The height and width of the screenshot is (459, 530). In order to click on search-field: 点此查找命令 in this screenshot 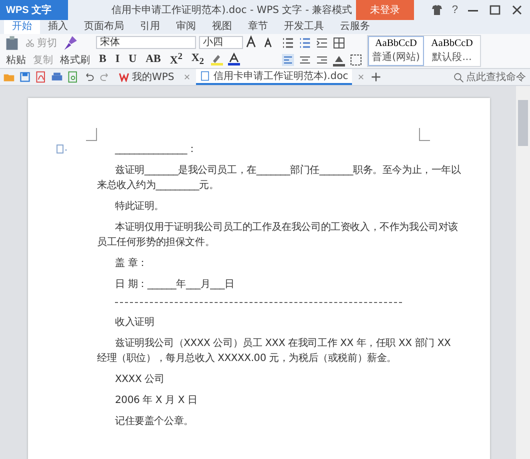, I will do `click(488, 77)`.